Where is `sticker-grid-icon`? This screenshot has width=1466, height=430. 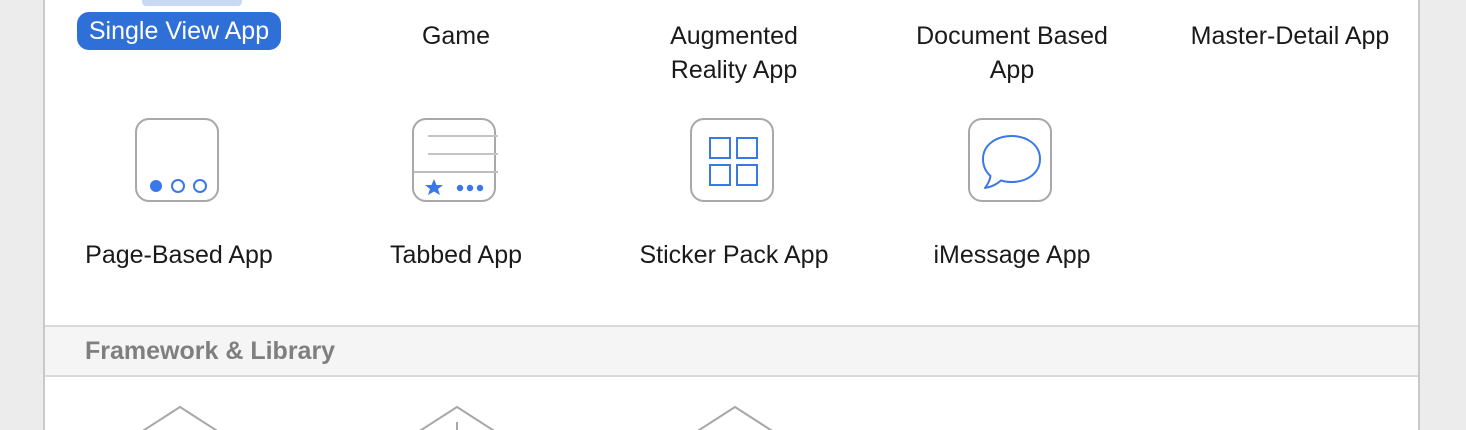
sticker-grid-icon is located at coordinates (732, 160).